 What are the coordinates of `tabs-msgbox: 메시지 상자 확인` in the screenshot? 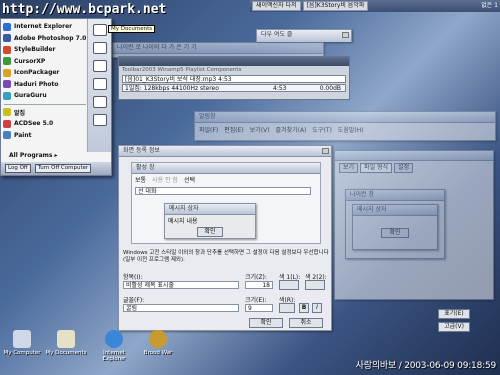 It's located at (395, 227).